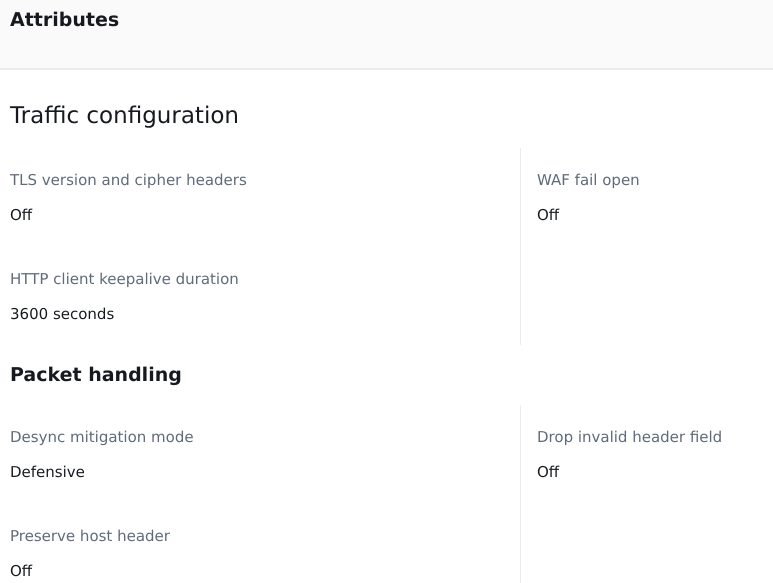 This screenshot has width=773, height=583. I want to click on field-value: 3600 seconds, so click(62, 314).